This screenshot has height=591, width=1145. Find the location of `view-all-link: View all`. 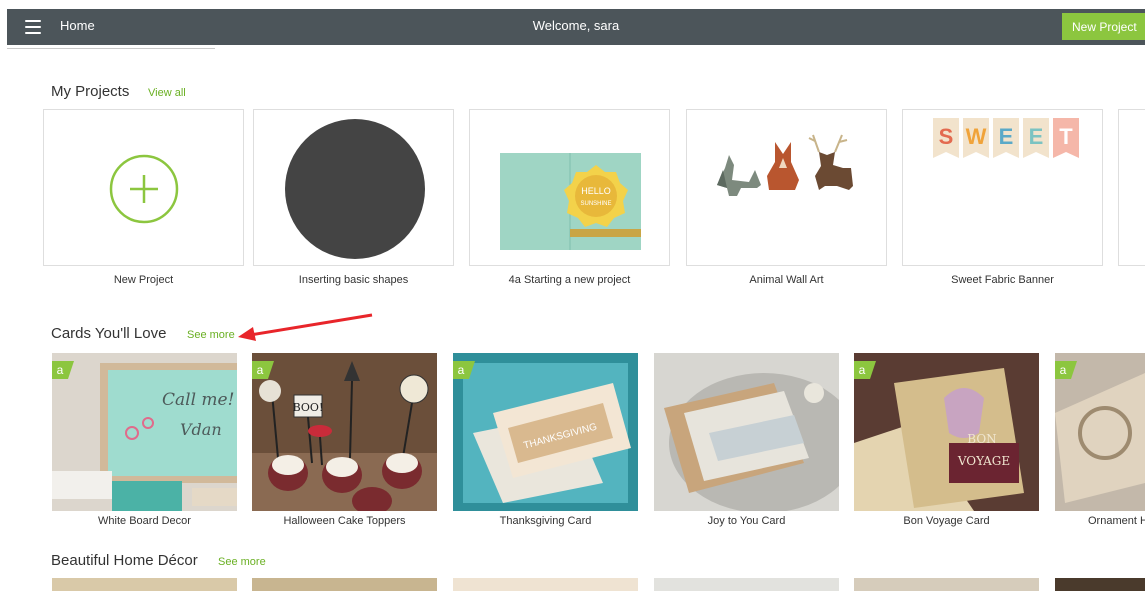

view-all-link: View all is located at coordinates (167, 93).